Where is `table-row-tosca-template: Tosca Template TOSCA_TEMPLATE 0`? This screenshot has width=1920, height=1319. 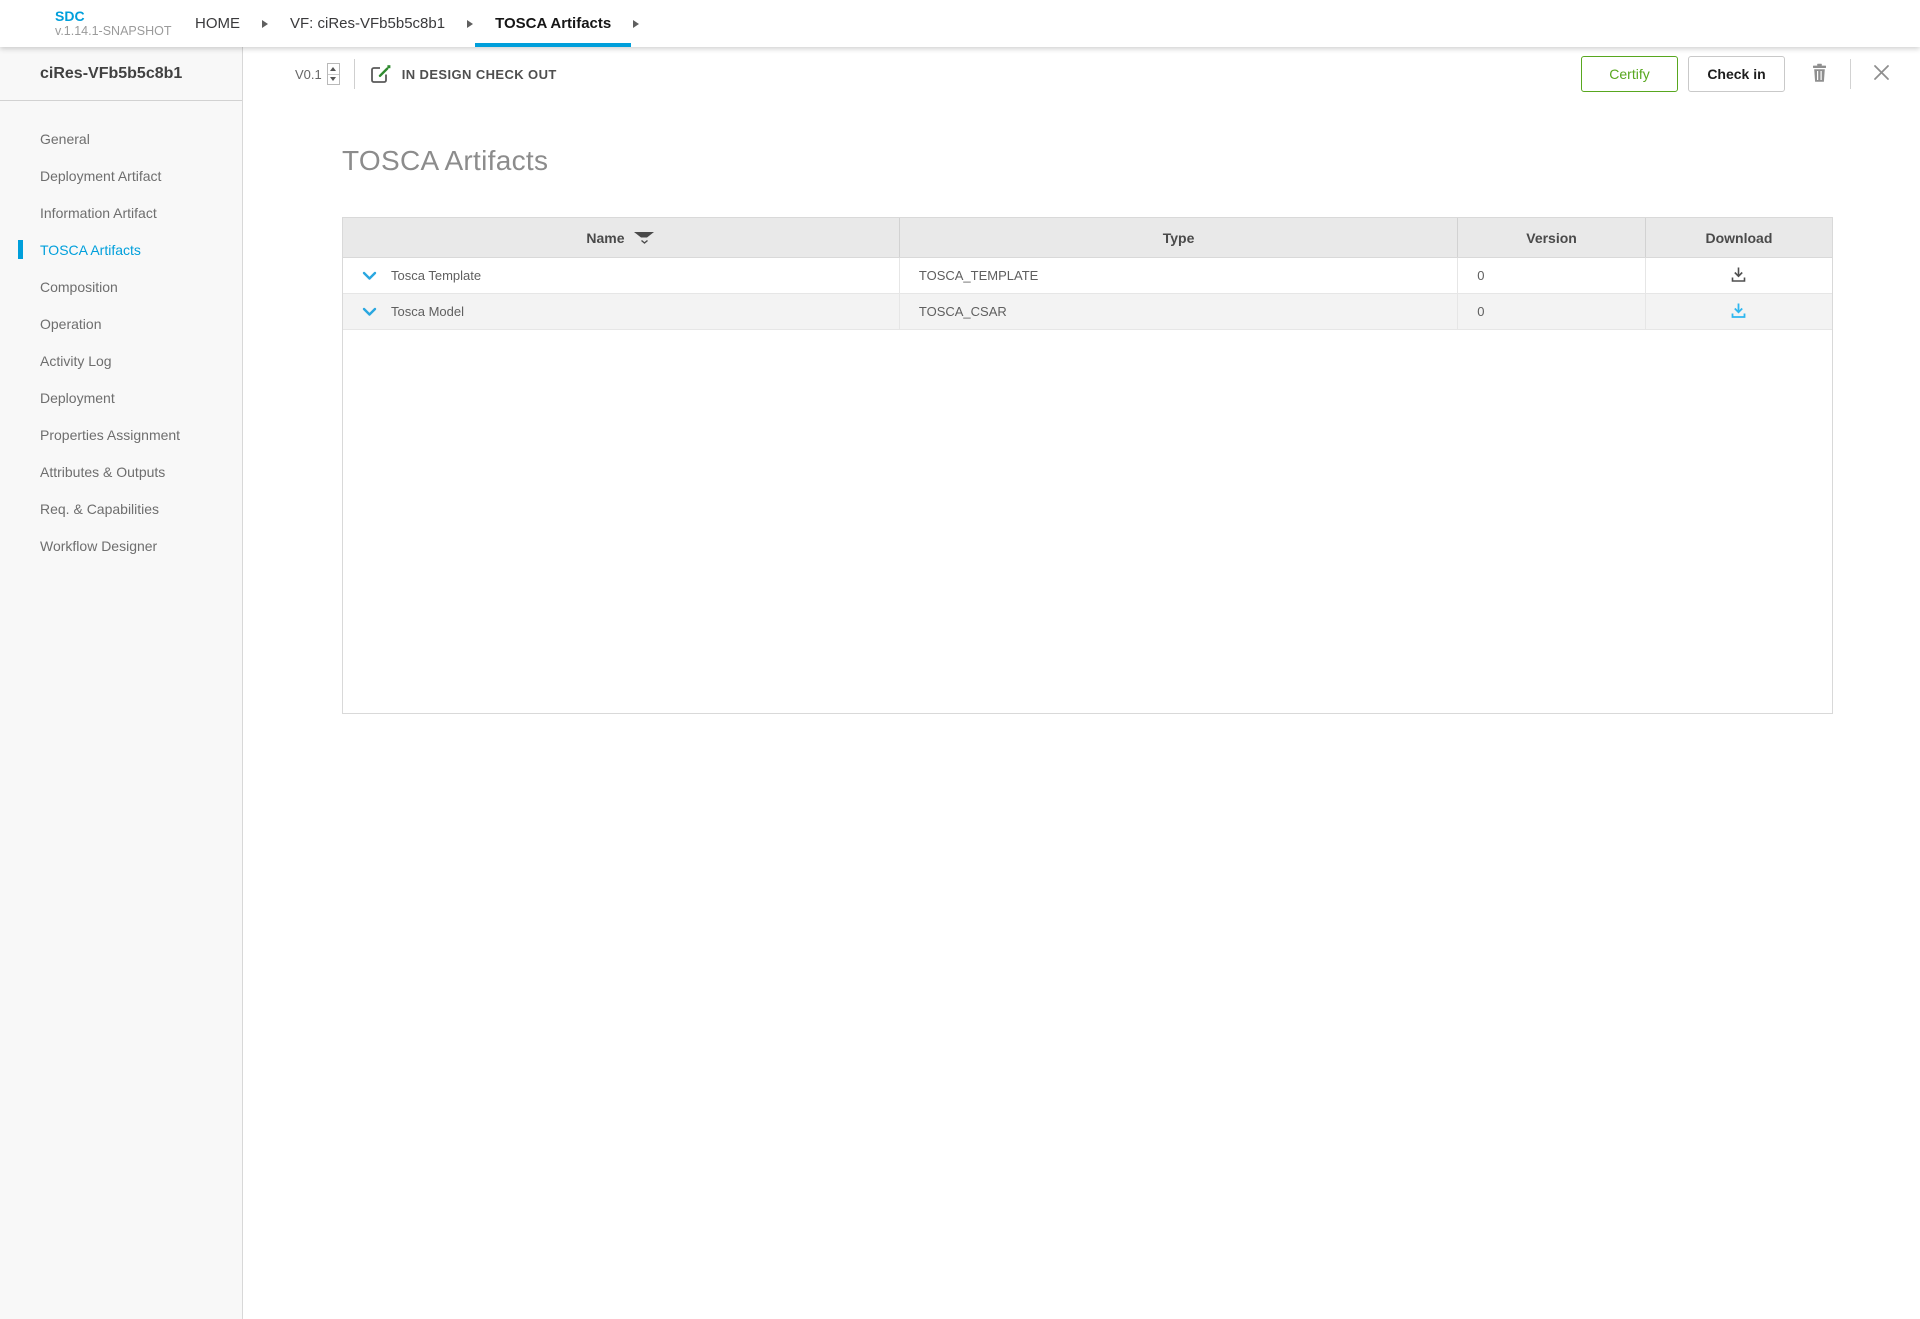
table-row-tosca-template: Tosca Template TOSCA_TEMPLATE 0 is located at coordinates (1087, 276).